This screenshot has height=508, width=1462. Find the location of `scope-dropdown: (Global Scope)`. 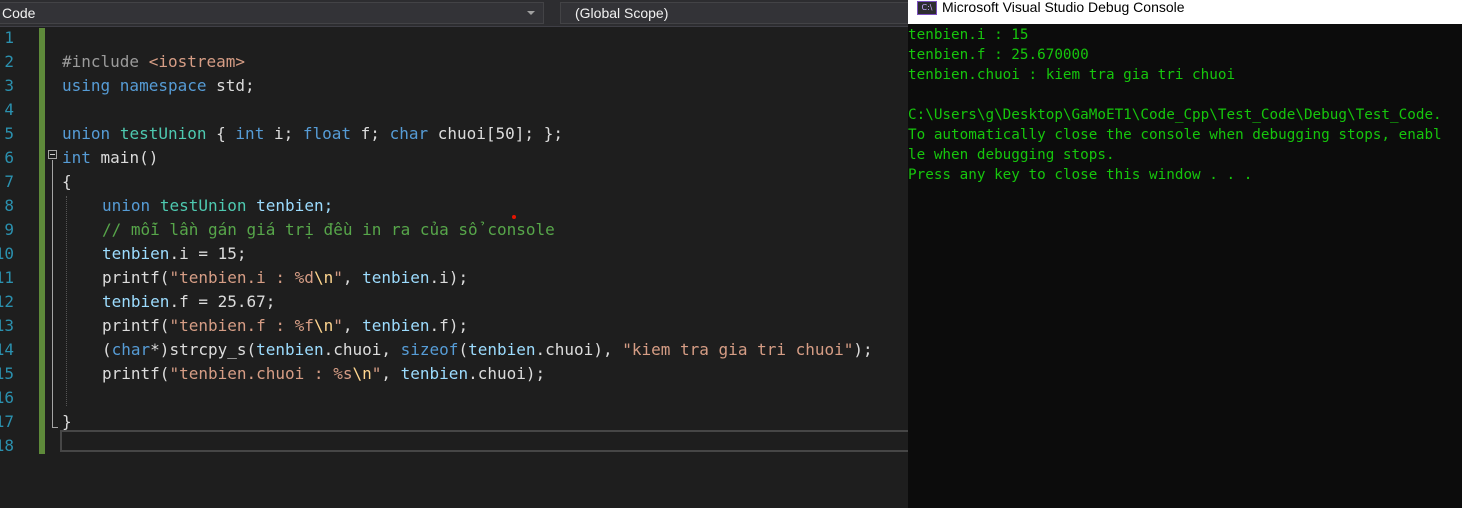

scope-dropdown: (Global Scope) is located at coordinates (734, 13).